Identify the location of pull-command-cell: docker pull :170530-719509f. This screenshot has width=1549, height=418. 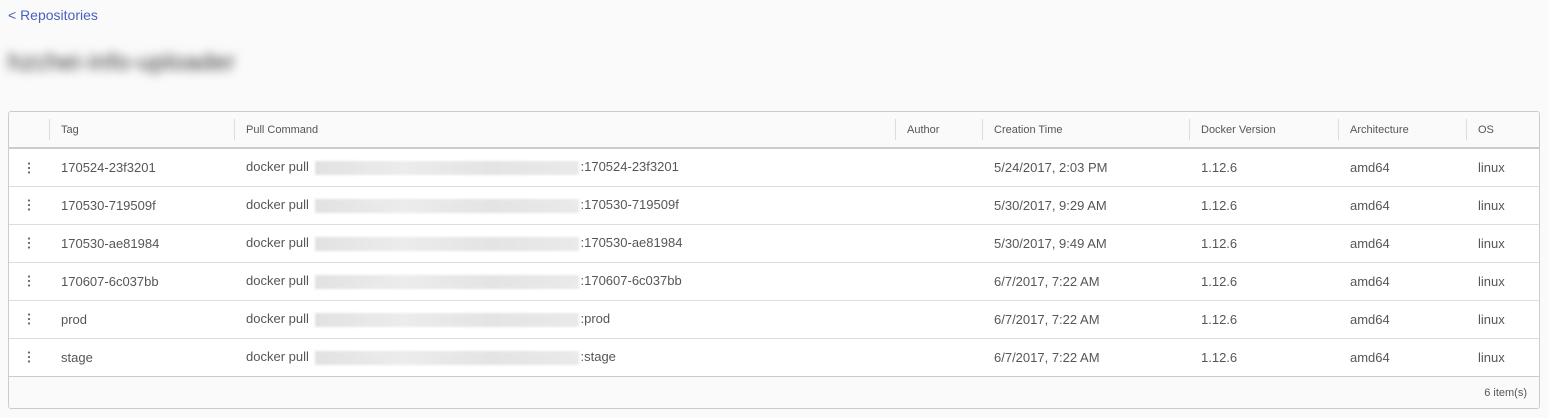
(564, 205).